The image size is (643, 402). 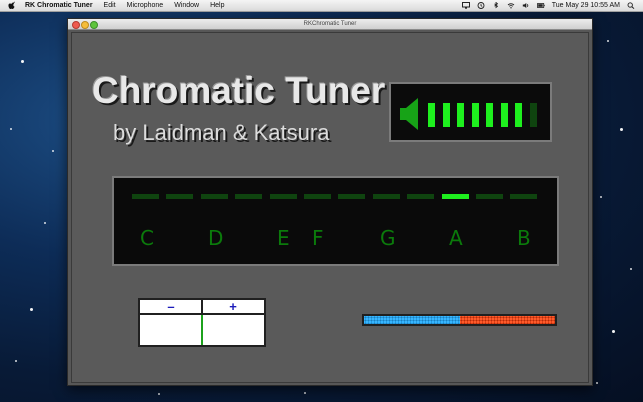 I want to click on apple-menu-icon, so click(x=12, y=5).